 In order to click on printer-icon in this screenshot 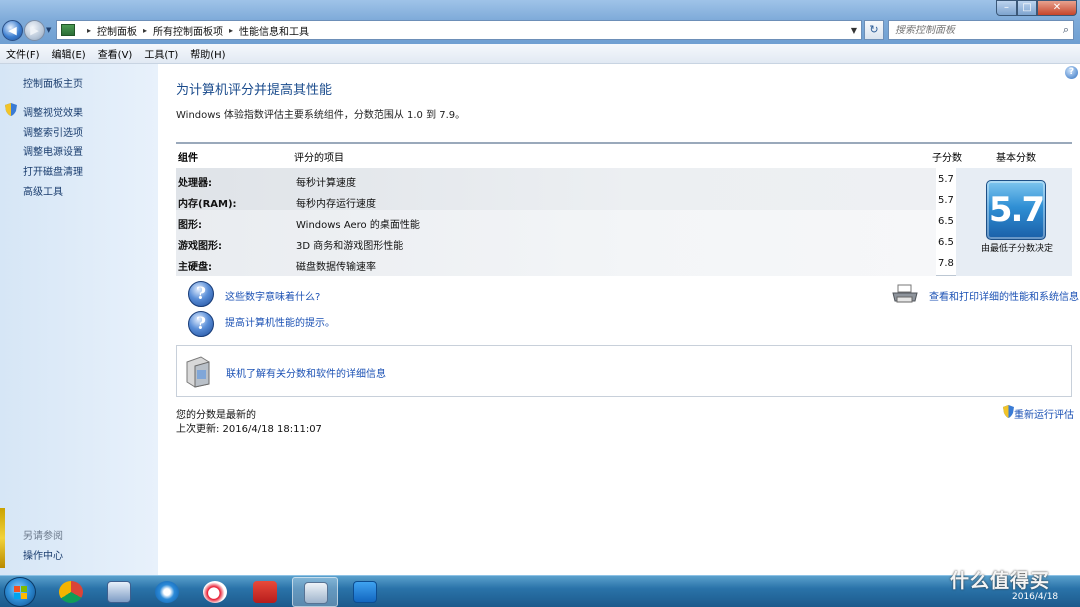, I will do `click(905, 293)`.